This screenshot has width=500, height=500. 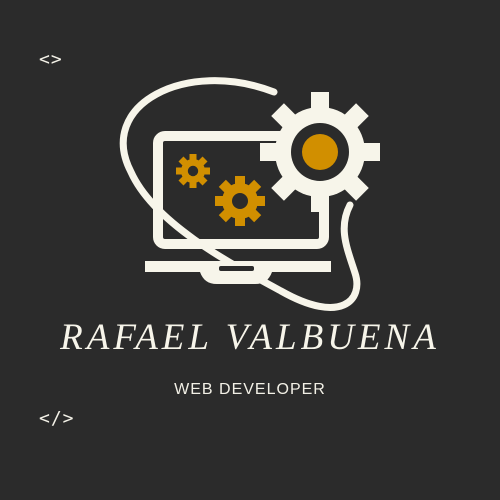 I want to click on large-gear-icon, so click(x=320, y=152).